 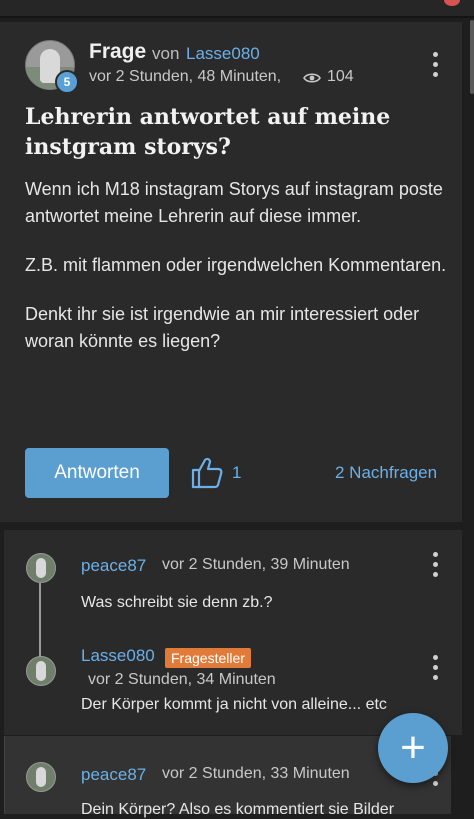 I want to click on asker-badge: Fragesteller, so click(x=208, y=658).